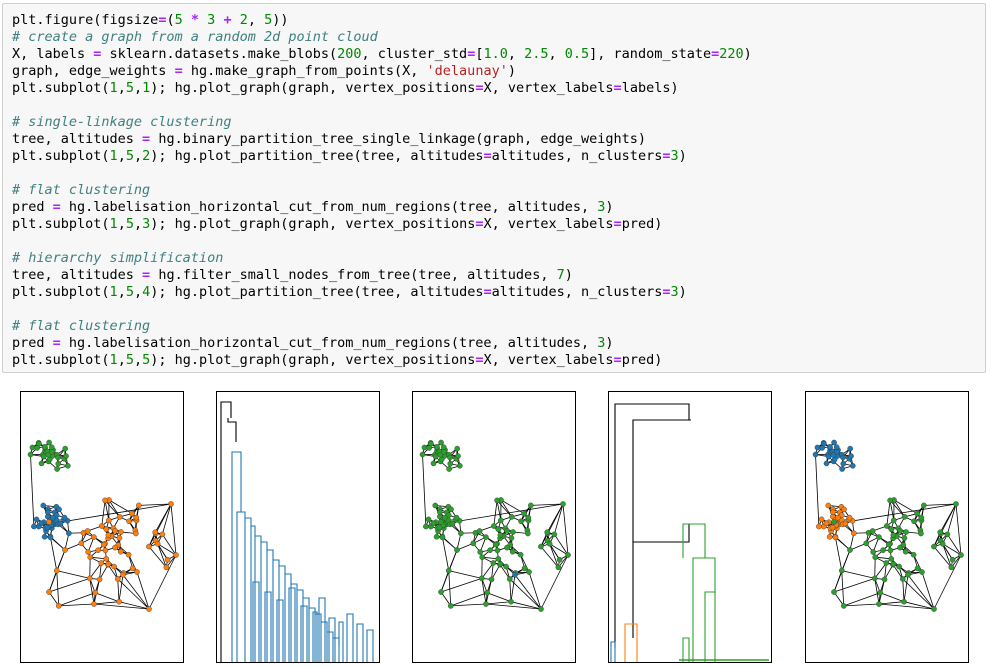  I want to click on code-line: plt.figure(figsize=(5 * 3 + 2, 5)), so click(150, 20).